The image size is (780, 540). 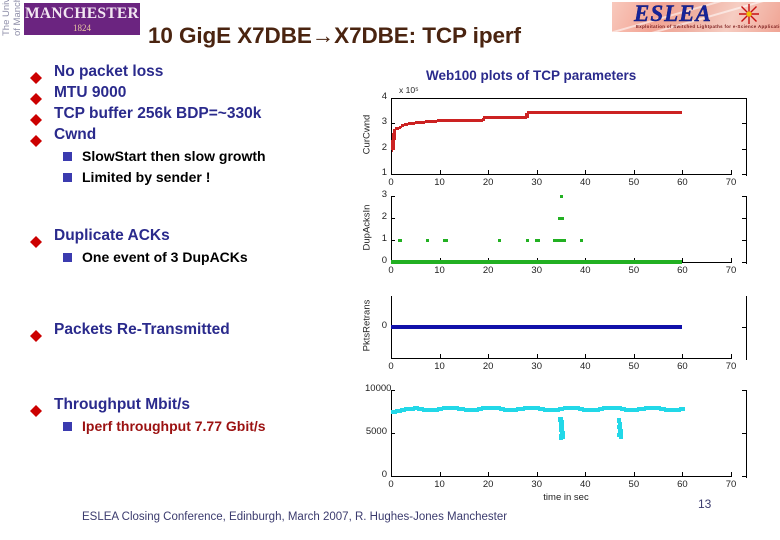 I want to click on manchester-university-logo: MANCHESTER 1824, so click(x=82, y=19).